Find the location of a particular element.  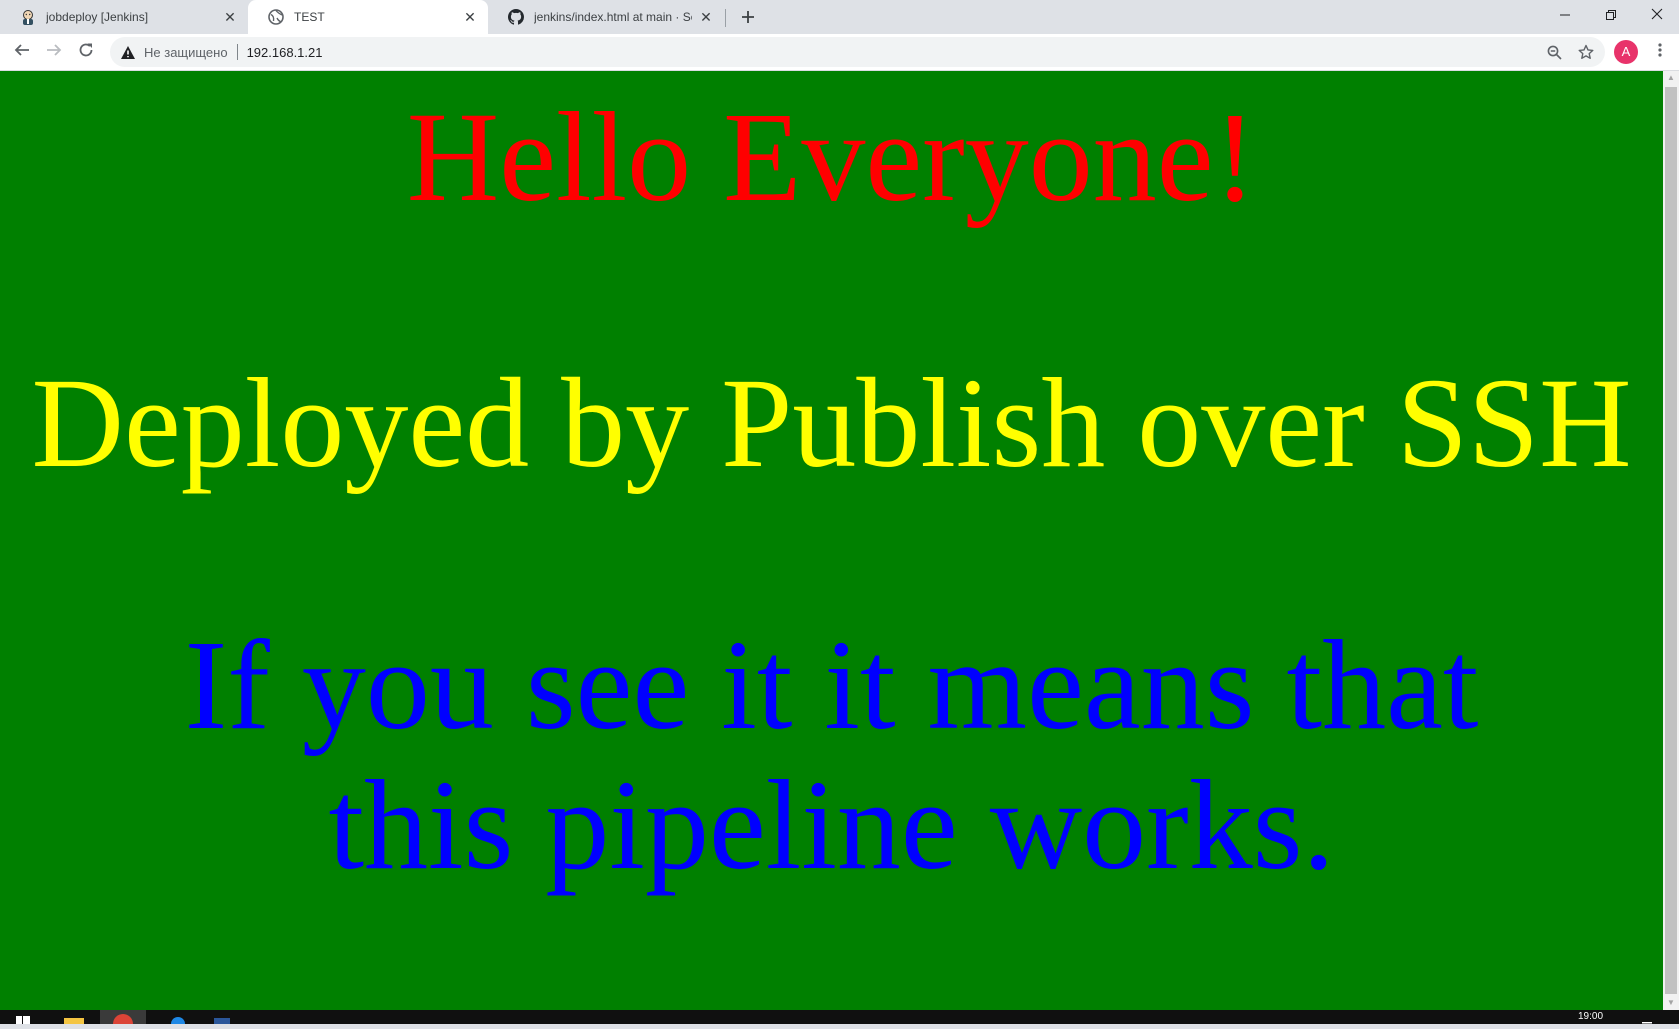

windows-start-icon is located at coordinates (23, 1017).